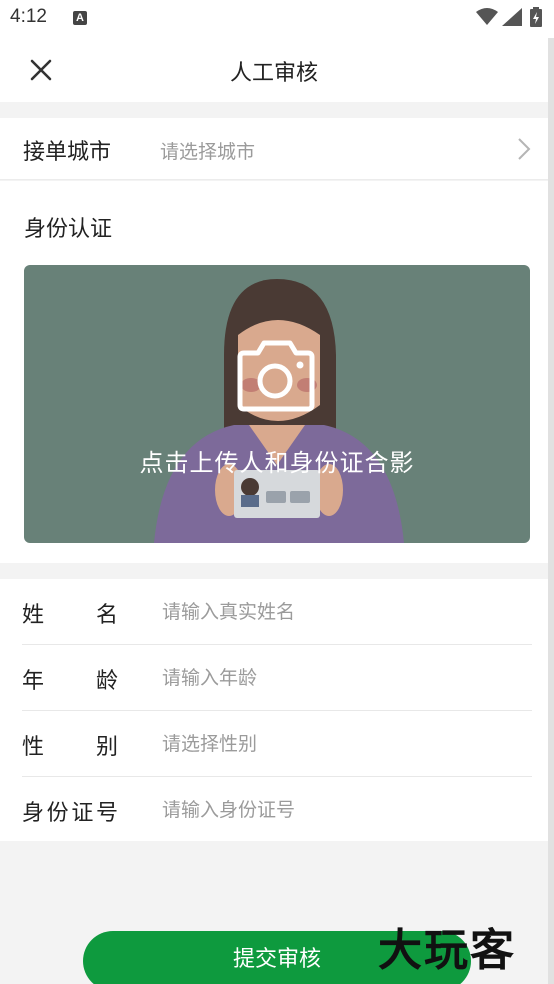 The height and width of the screenshot is (984, 554). Describe the element at coordinates (342, 612) in the screenshot. I see `name-input` at that location.